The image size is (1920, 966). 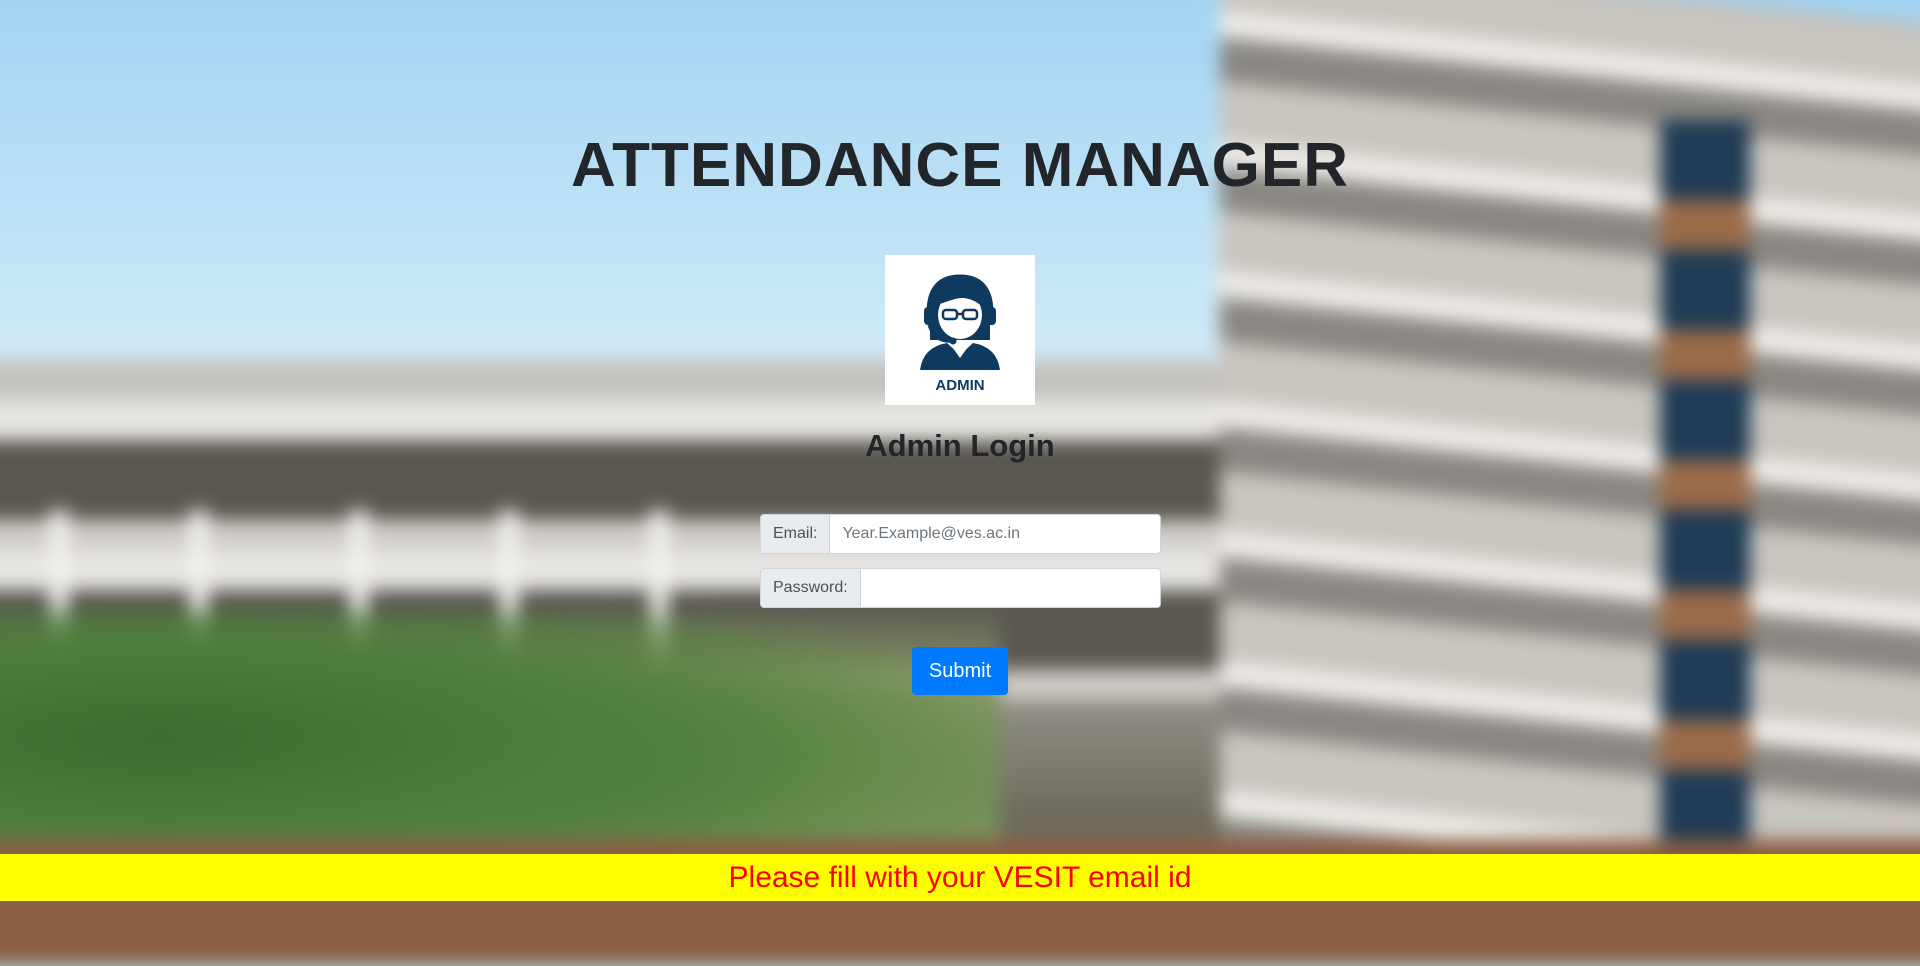 What do you see at coordinates (995, 534) in the screenshot?
I see `email-input` at bounding box center [995, 534].